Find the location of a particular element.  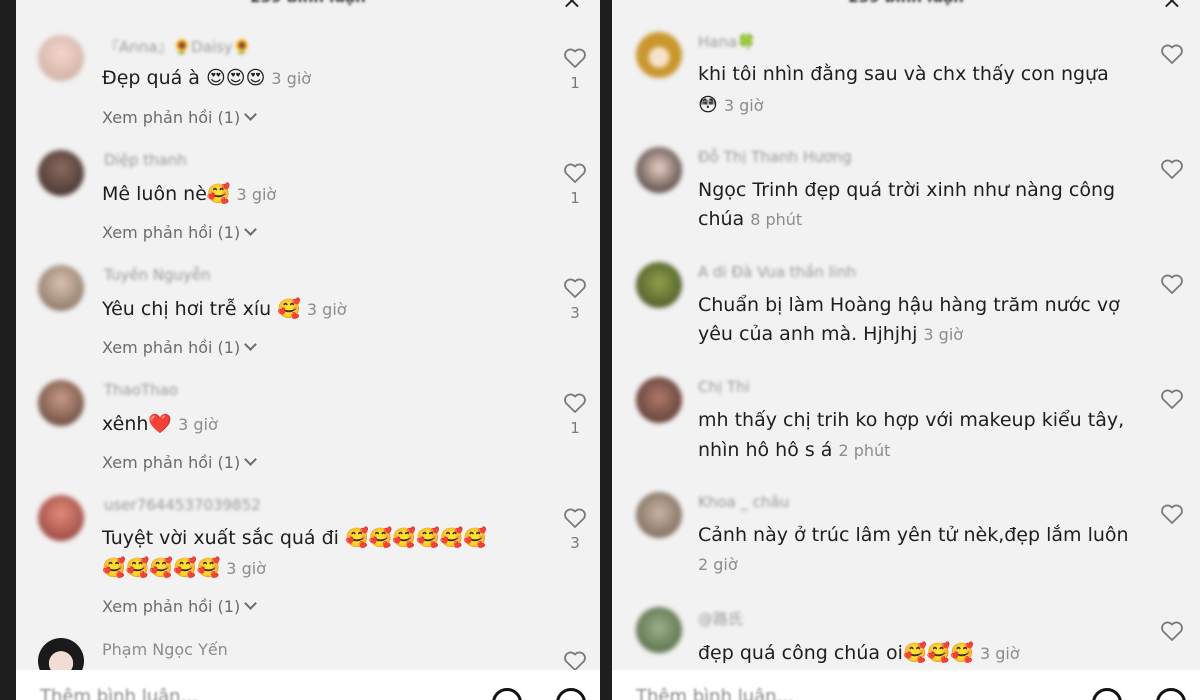

comment-username: user7644537039852 is located at coordinates (182, 505).